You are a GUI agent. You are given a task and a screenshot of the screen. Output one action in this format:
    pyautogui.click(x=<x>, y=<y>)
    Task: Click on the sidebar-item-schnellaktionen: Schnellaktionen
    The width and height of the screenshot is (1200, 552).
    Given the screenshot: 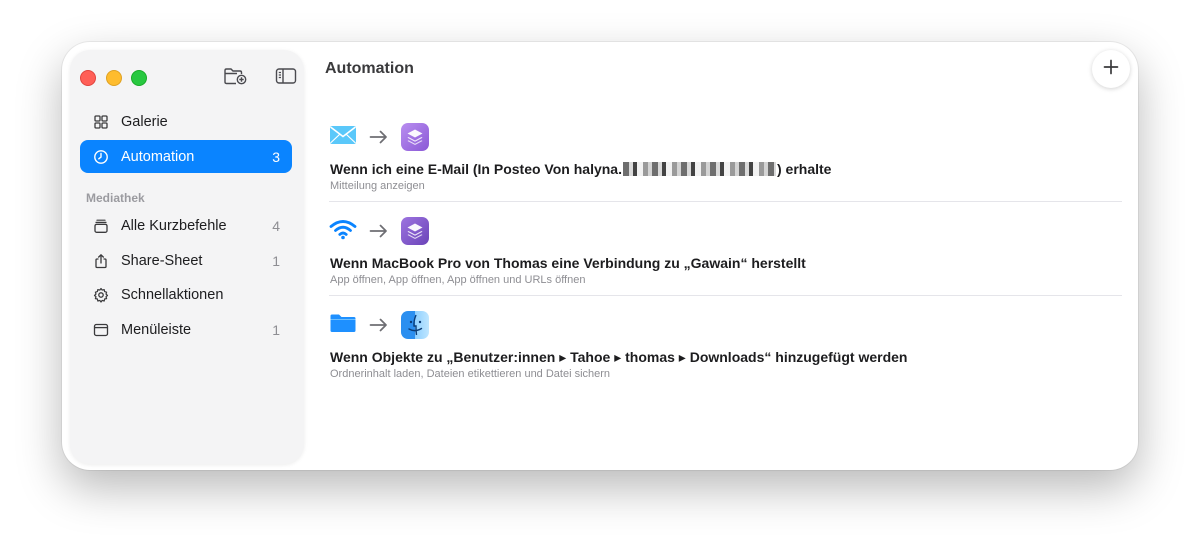 What is the action you would take?
    pyautogui.click(x=186, y=294)
    